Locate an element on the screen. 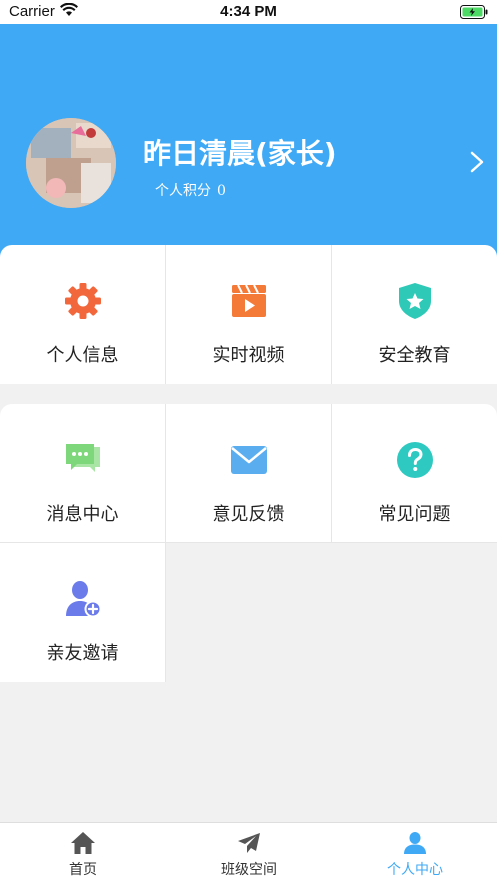  menu-label: 实时视频 is located at coordinates (248, 355).